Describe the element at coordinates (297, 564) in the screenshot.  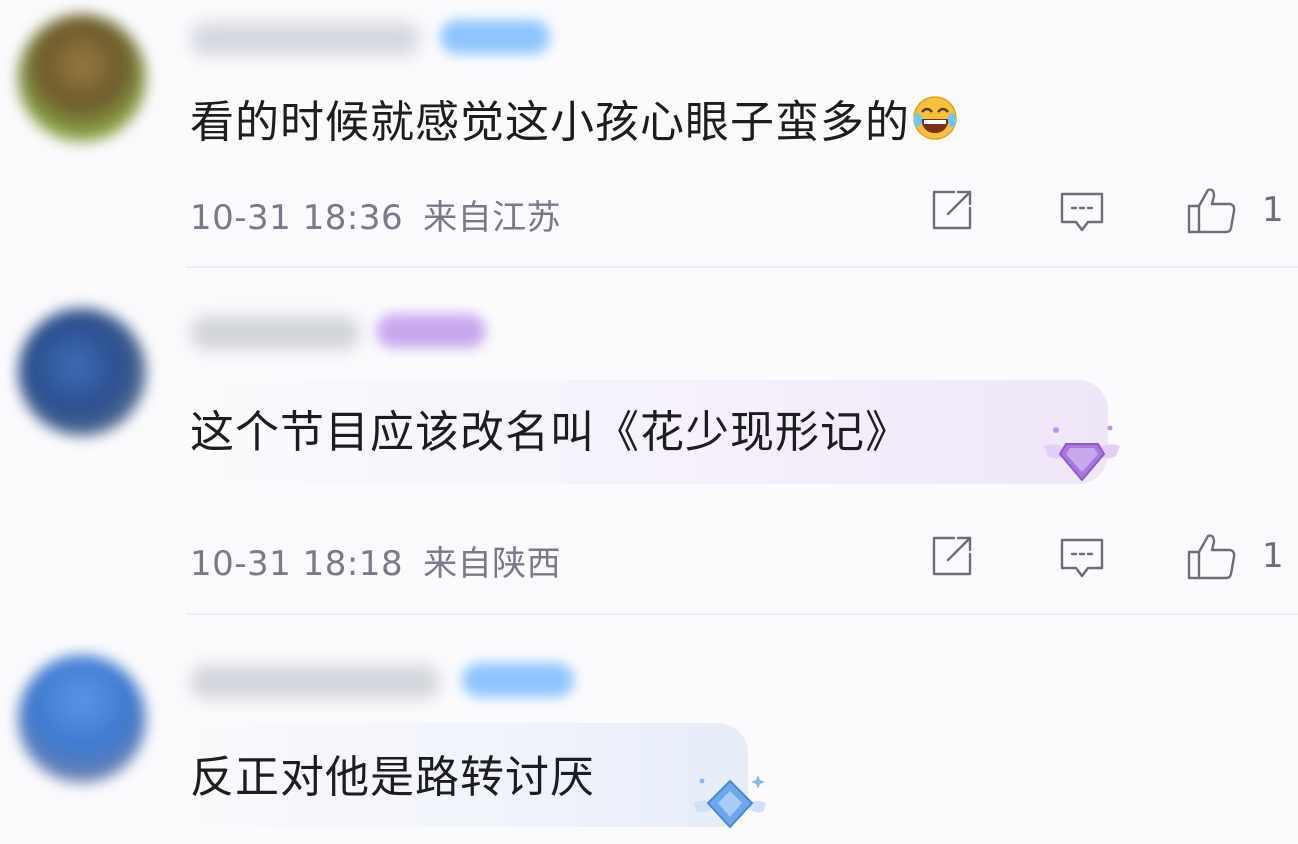
I see `comment-time: 10-31 18:18` at that location.